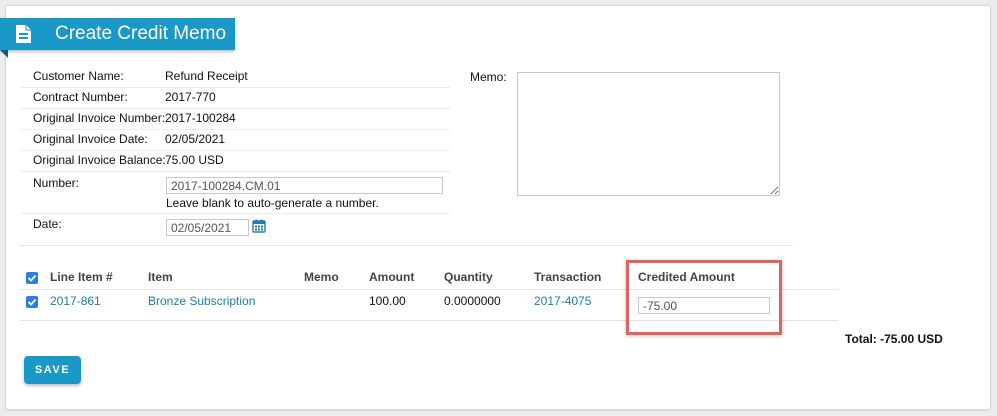 The image size is (997, 416). Describe the element at coordinates (562, 301) in the screenshot. I see `transaction-link: 2017-4075` at that location.